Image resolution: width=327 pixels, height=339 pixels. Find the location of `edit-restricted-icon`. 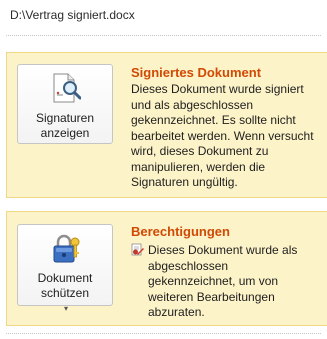

edit-restricted-icon is located at coordinates (137, 249).